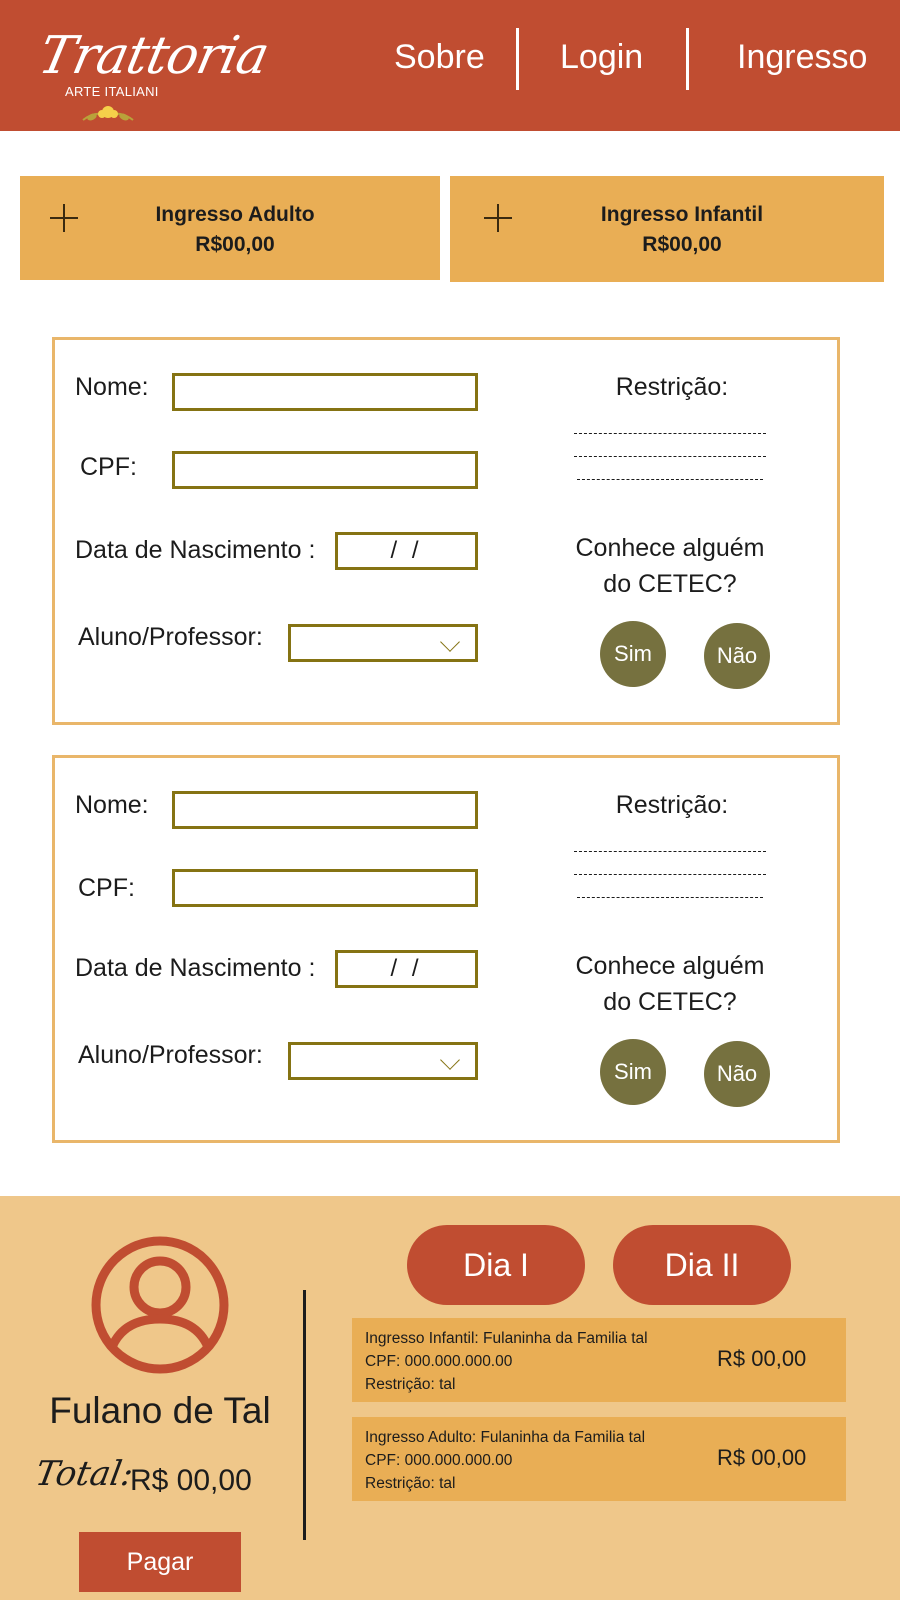 The height and width of the screenshot is (1600, 900). I want to click on leaf-ornament-icon, so click(108, 113).